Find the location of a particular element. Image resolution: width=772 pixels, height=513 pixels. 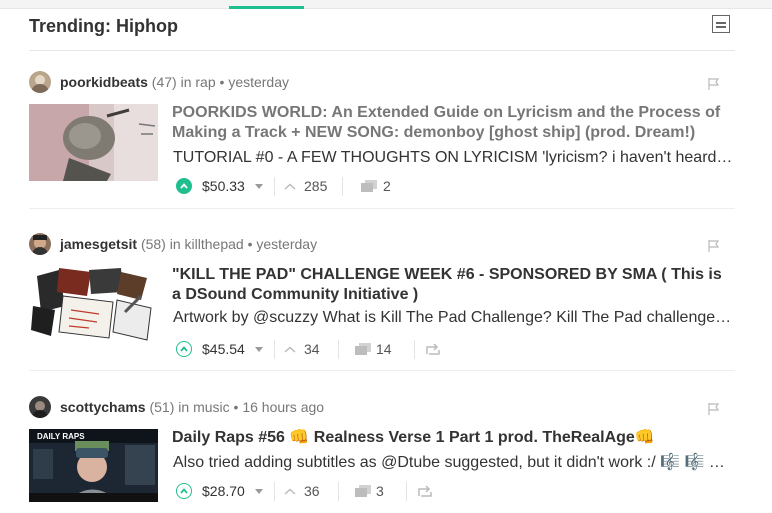

post-footer: $45.54 34 14 is located at coordinates (326, 350).